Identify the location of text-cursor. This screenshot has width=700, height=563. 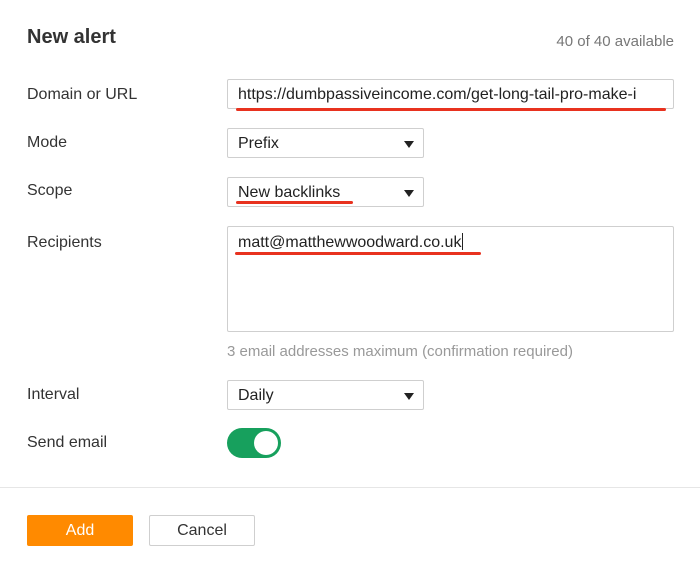
(463, 241).